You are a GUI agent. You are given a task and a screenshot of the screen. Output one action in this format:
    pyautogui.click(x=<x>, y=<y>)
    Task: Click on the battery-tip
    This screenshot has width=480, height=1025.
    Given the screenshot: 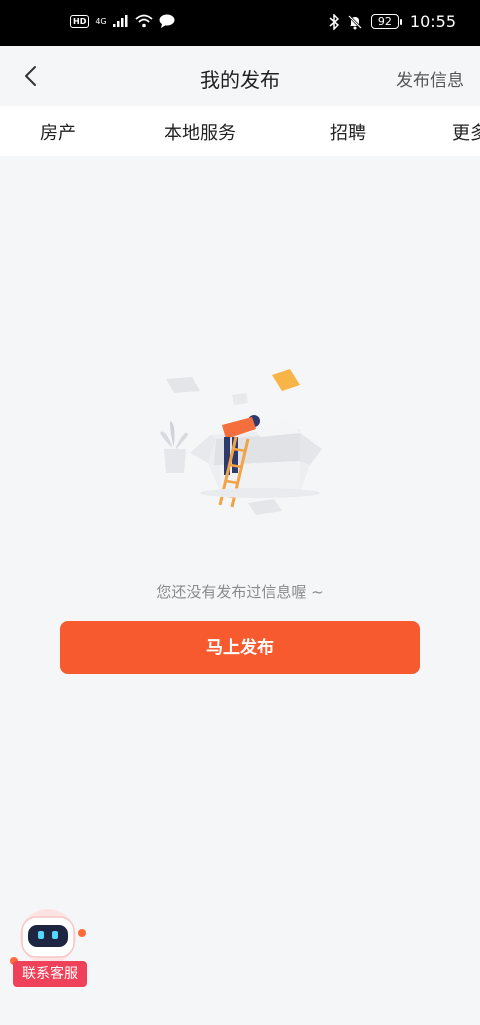 What is the action you would take?
    pyautogui.click(x=400, y=21)
    